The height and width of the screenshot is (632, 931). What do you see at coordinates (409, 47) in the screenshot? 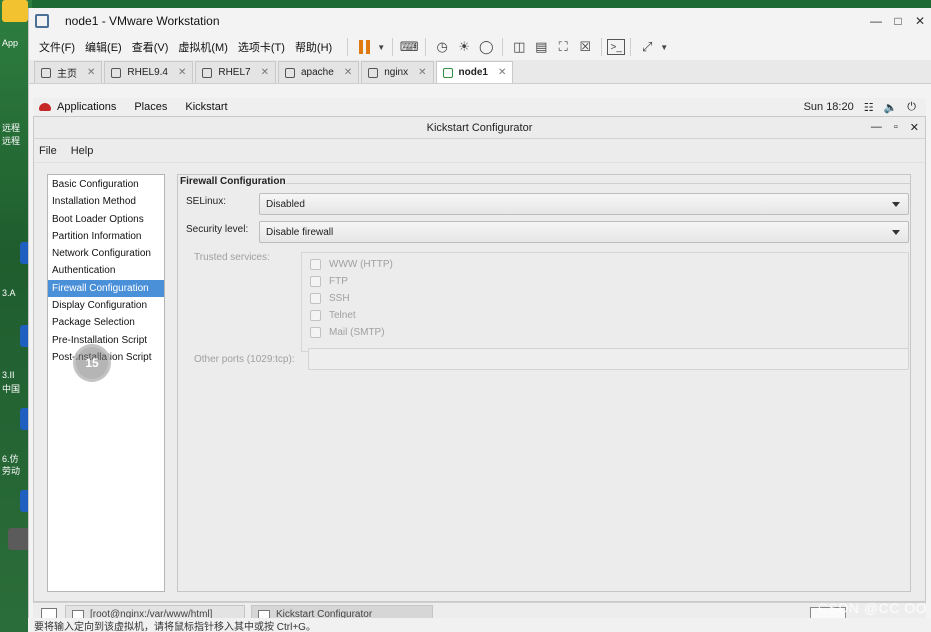
I see `send-ctrl-alt-del-icon: ⌨` at bounding box center [409, 47].